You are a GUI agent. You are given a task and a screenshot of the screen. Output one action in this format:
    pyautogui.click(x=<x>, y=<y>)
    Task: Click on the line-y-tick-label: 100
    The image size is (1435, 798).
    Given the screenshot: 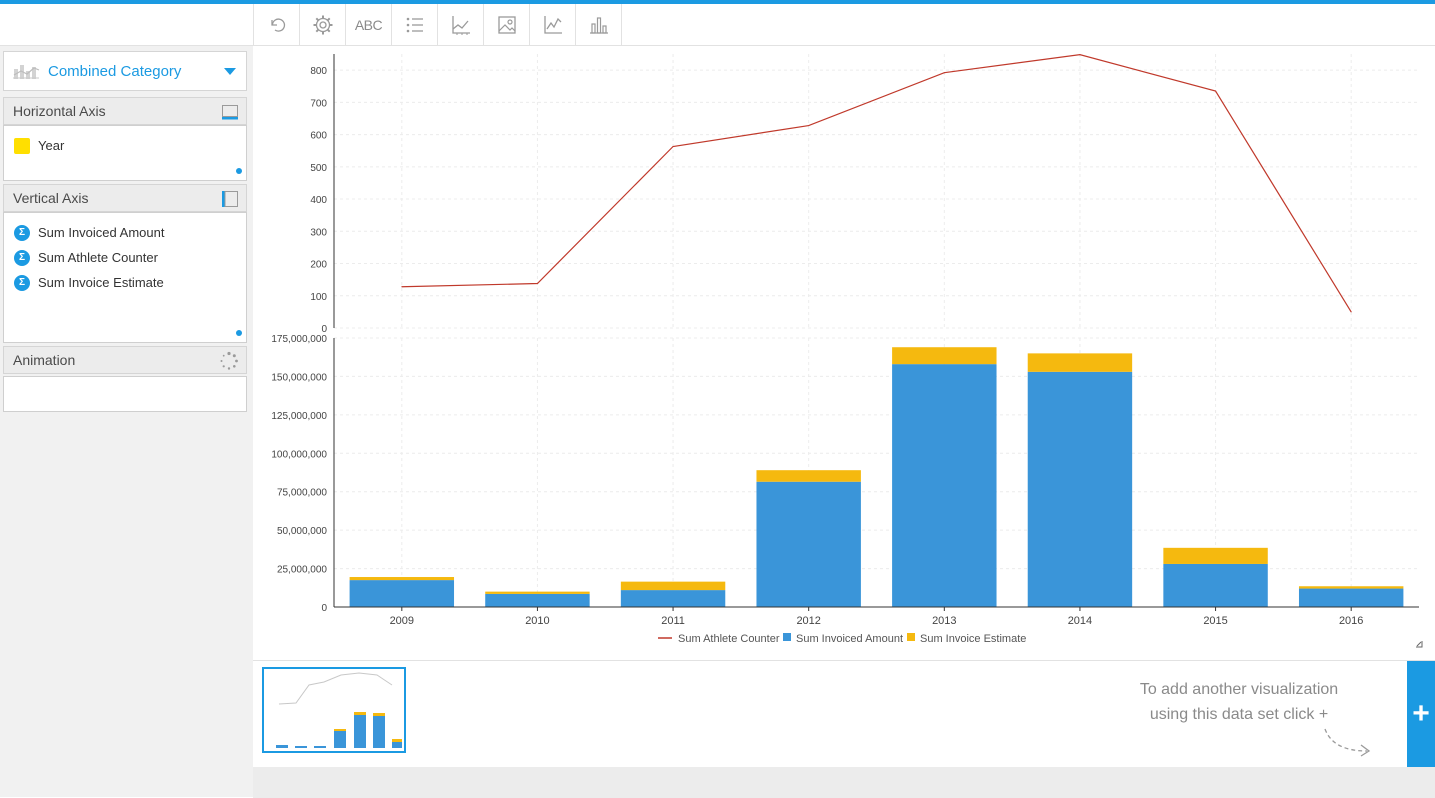 What is the action you would take?
    pyautogui.click(x=318, y=297)
    